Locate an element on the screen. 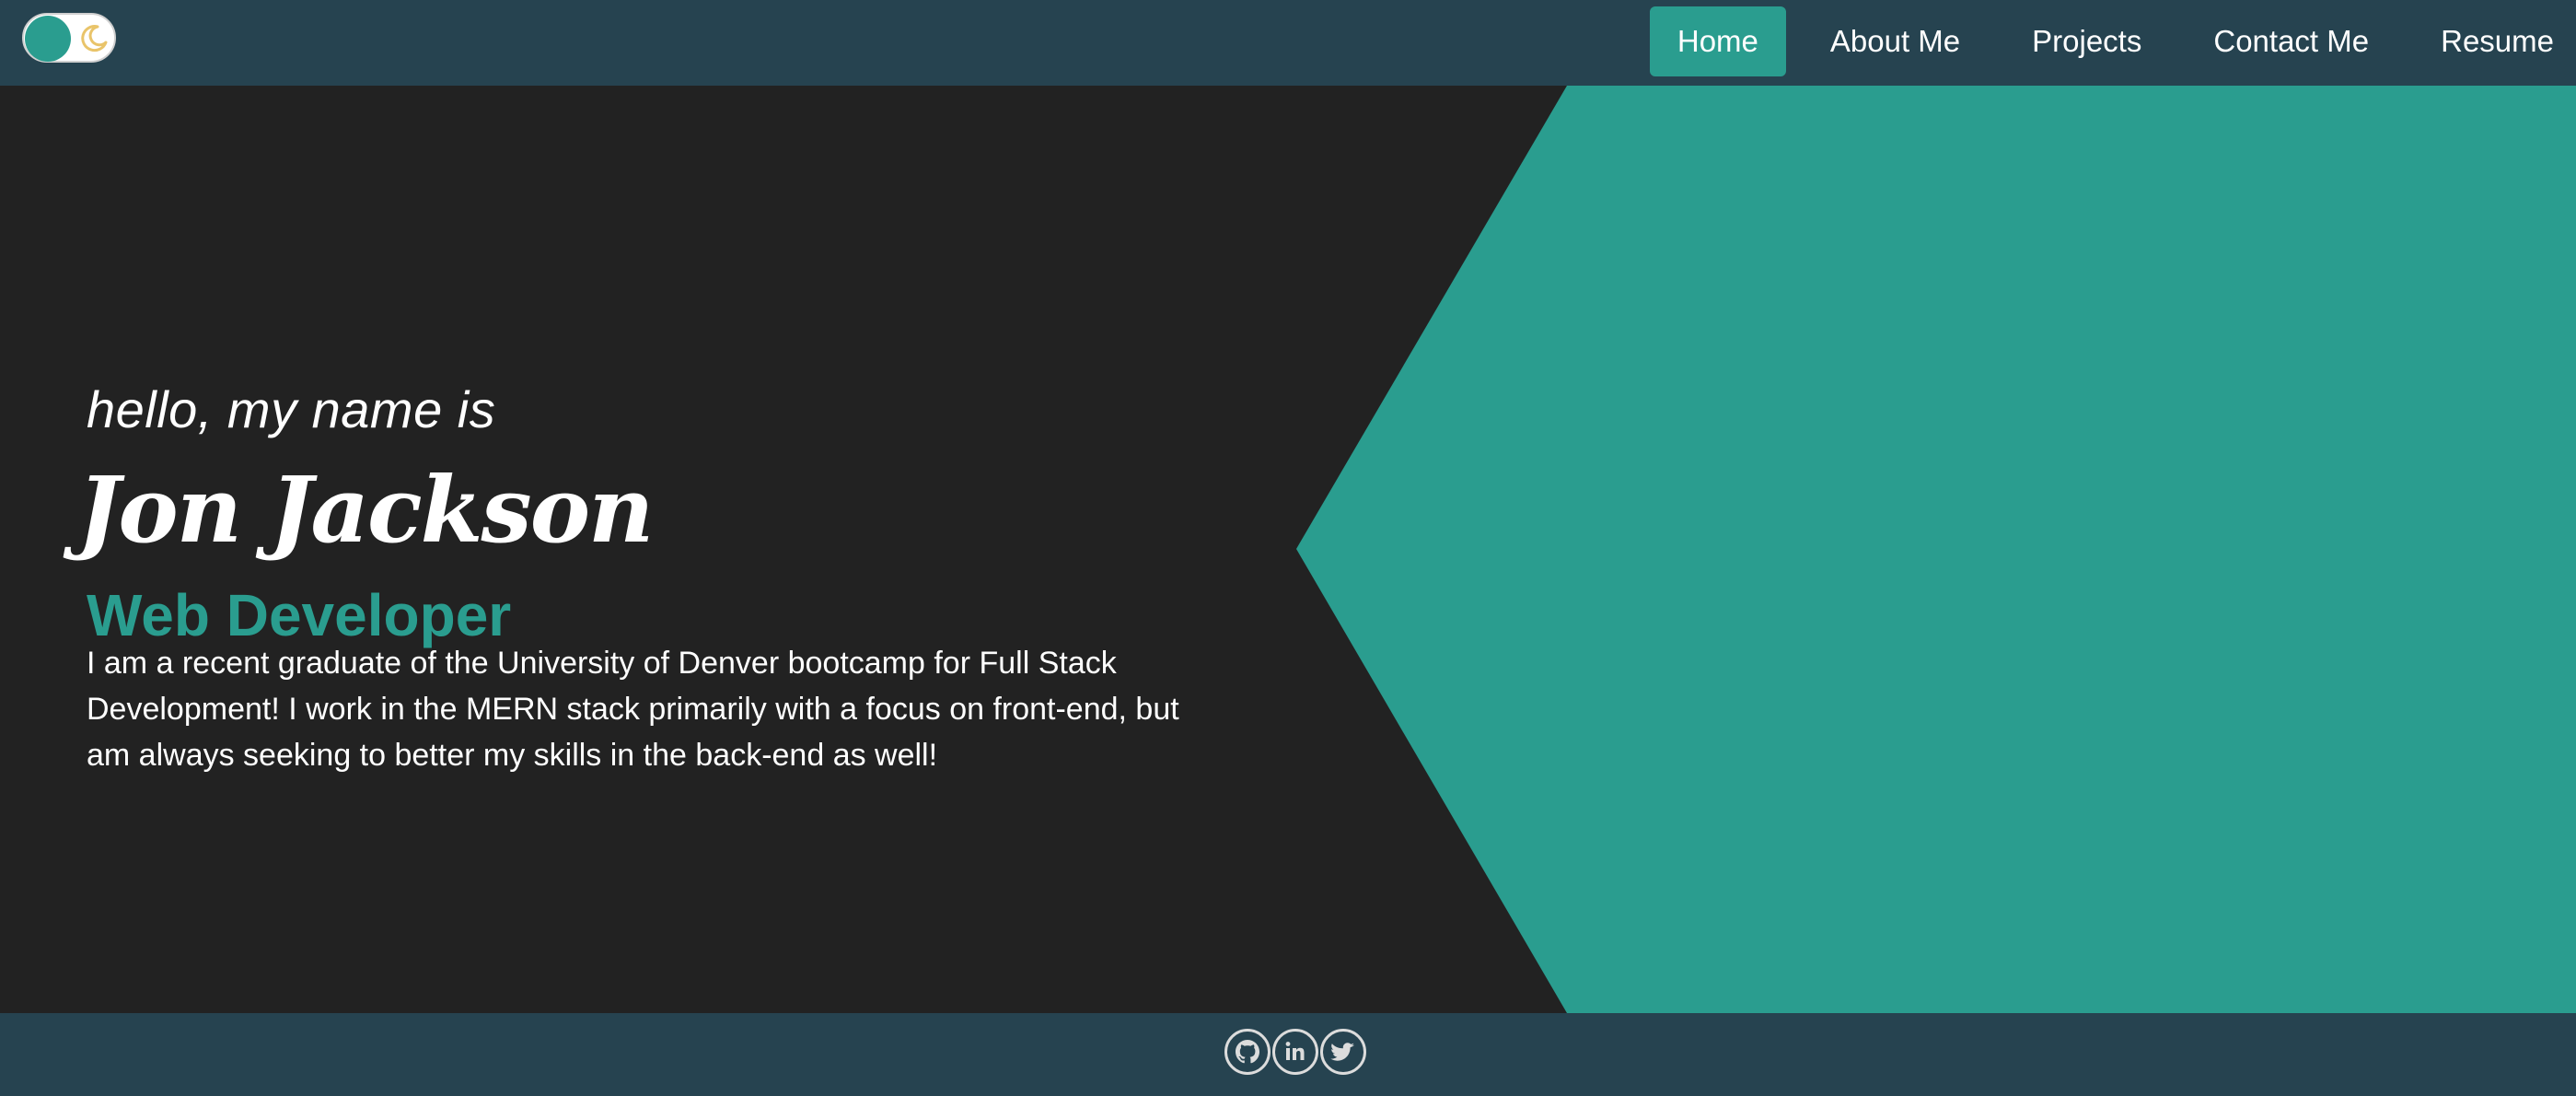 This screenshot has height=1096, width=2576. social-links is located at coordinates (1295, 1052).